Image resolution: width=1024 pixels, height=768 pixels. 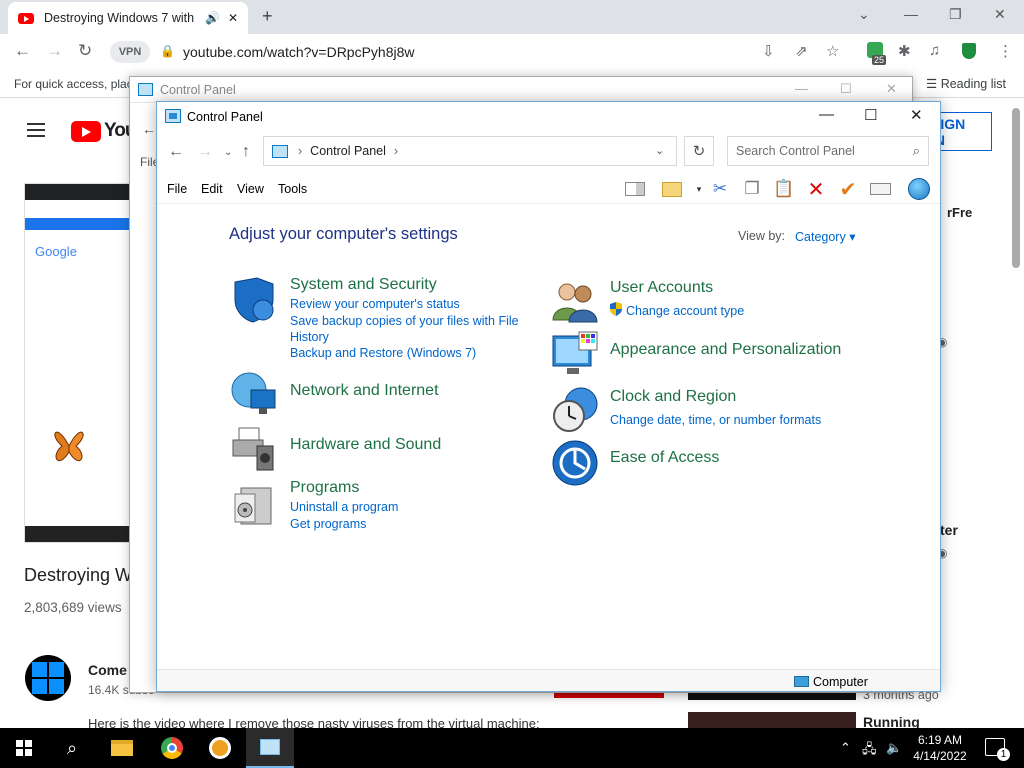 What do you see at coordinates (344, 507) in the screenshot?
I see `link-uninstall-program: Uninstall a program` at bounding box center [344, 507].